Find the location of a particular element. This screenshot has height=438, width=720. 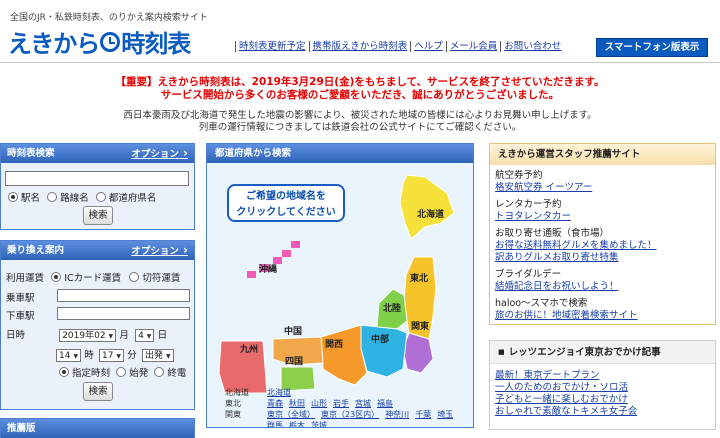

label-okinawa: 沖縄 is located at coordinates (268, 268).